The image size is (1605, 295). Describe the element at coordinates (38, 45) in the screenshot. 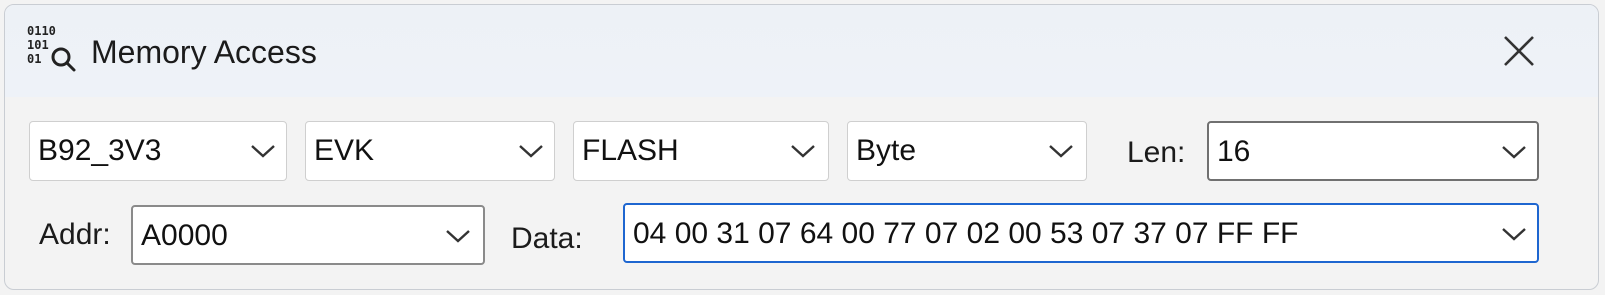

I see `svg-text: 101` at that location.